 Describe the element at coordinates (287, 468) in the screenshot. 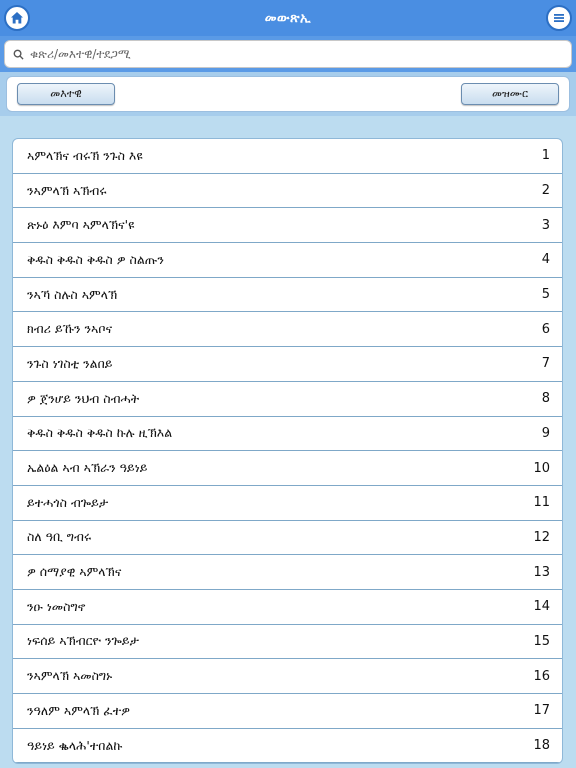

I see `list-item: ኤልዕል ኣብ ኣኽራን ዓይነይ 10` at that location.